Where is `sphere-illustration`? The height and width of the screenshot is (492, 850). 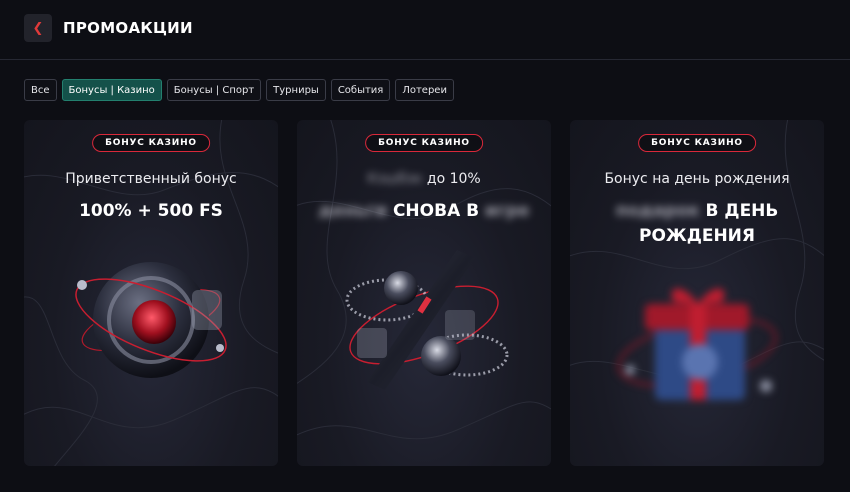
sphere-illustration is located at coordinates (151, 320).